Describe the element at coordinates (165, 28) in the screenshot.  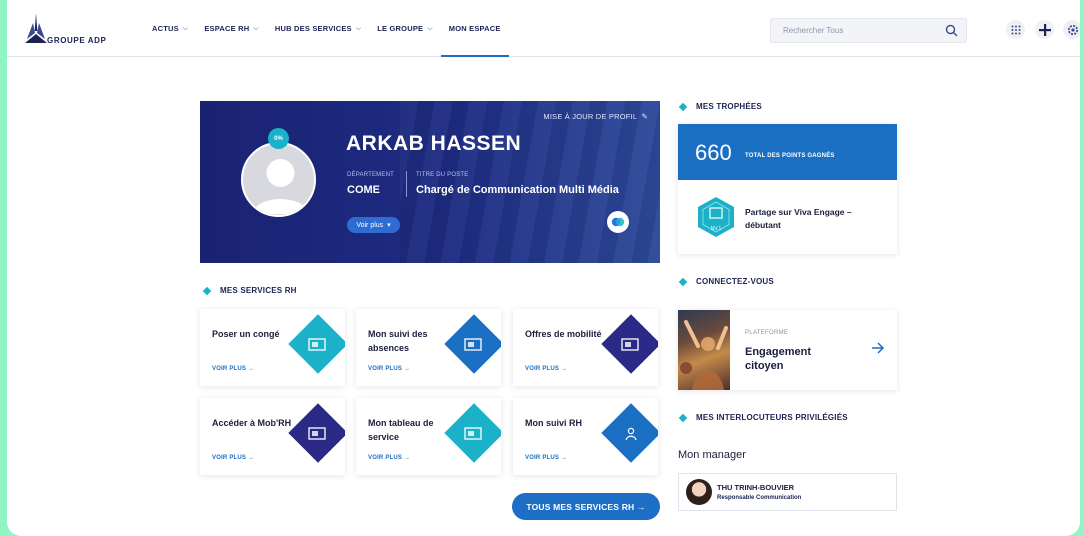
I see `nav-label: ACTUS` at that location.